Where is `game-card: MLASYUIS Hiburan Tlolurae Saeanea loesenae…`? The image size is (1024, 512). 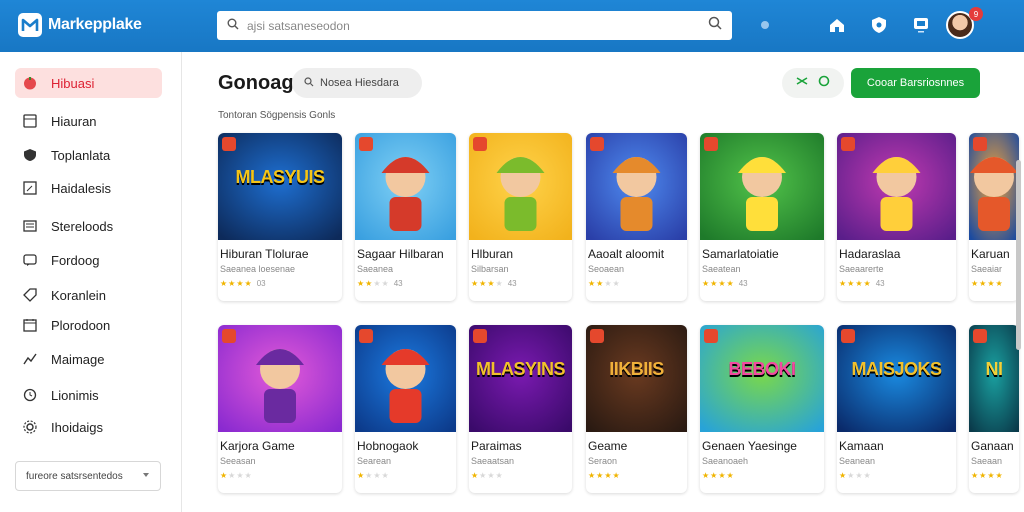 game-card: MLASYUIS Hiburan Tlolurae Saeanea loesenae… is located at coordinates (280, 217).